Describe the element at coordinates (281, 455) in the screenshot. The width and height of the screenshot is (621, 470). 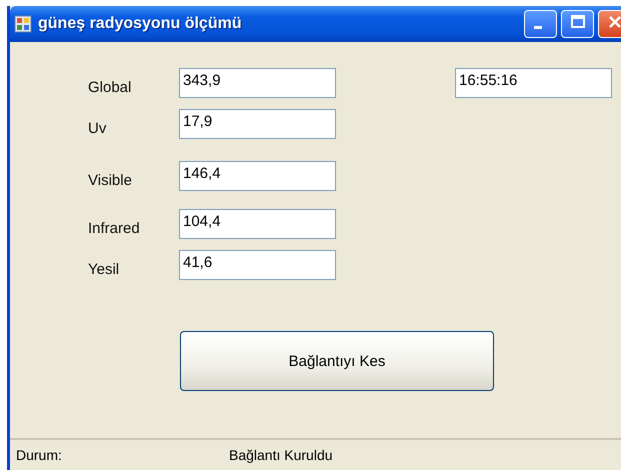
I see `status-text: Bağlantı Kuruldu` at that location.